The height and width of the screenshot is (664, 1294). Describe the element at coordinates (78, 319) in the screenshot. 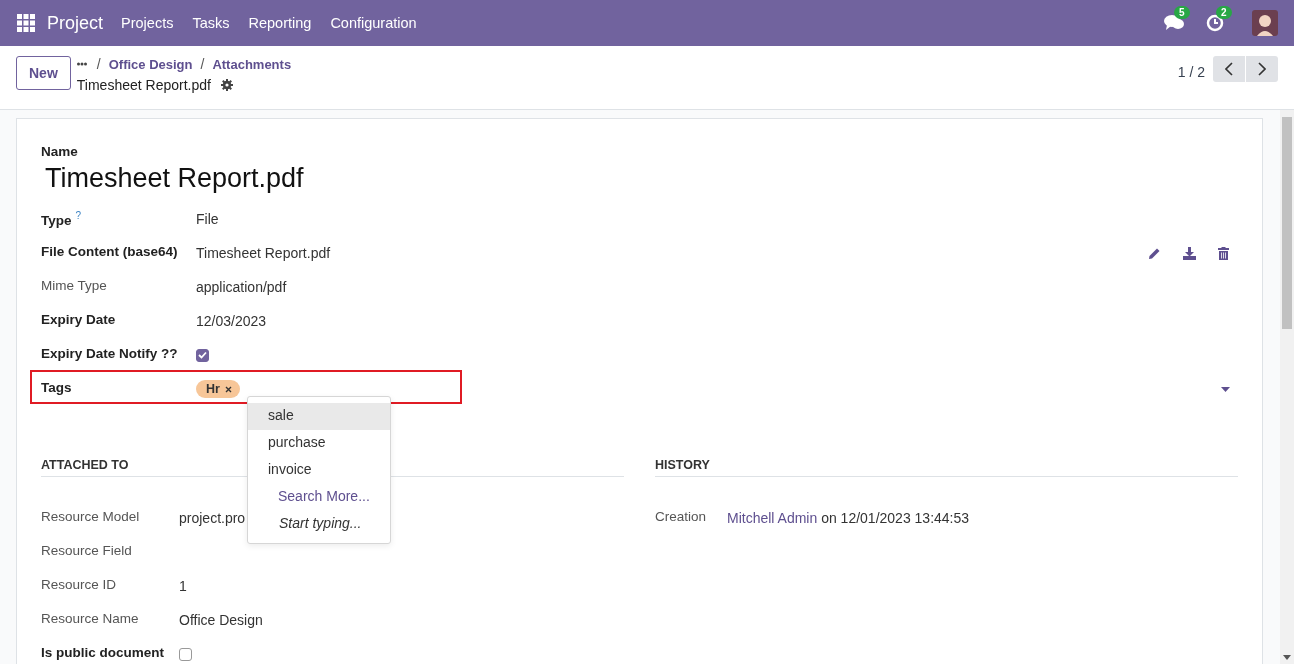

I see `field-label-text: Expiry Date` at that location.